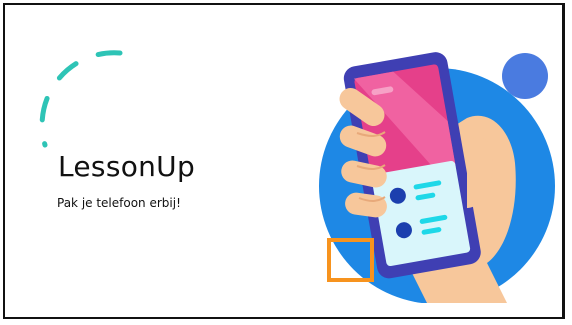 The height and width of the screenshot is (325, 572). What do you see at coordinates (350, 260) in the screenshot?
I see `focus-highlight-box` at bounding box center [350, 260].